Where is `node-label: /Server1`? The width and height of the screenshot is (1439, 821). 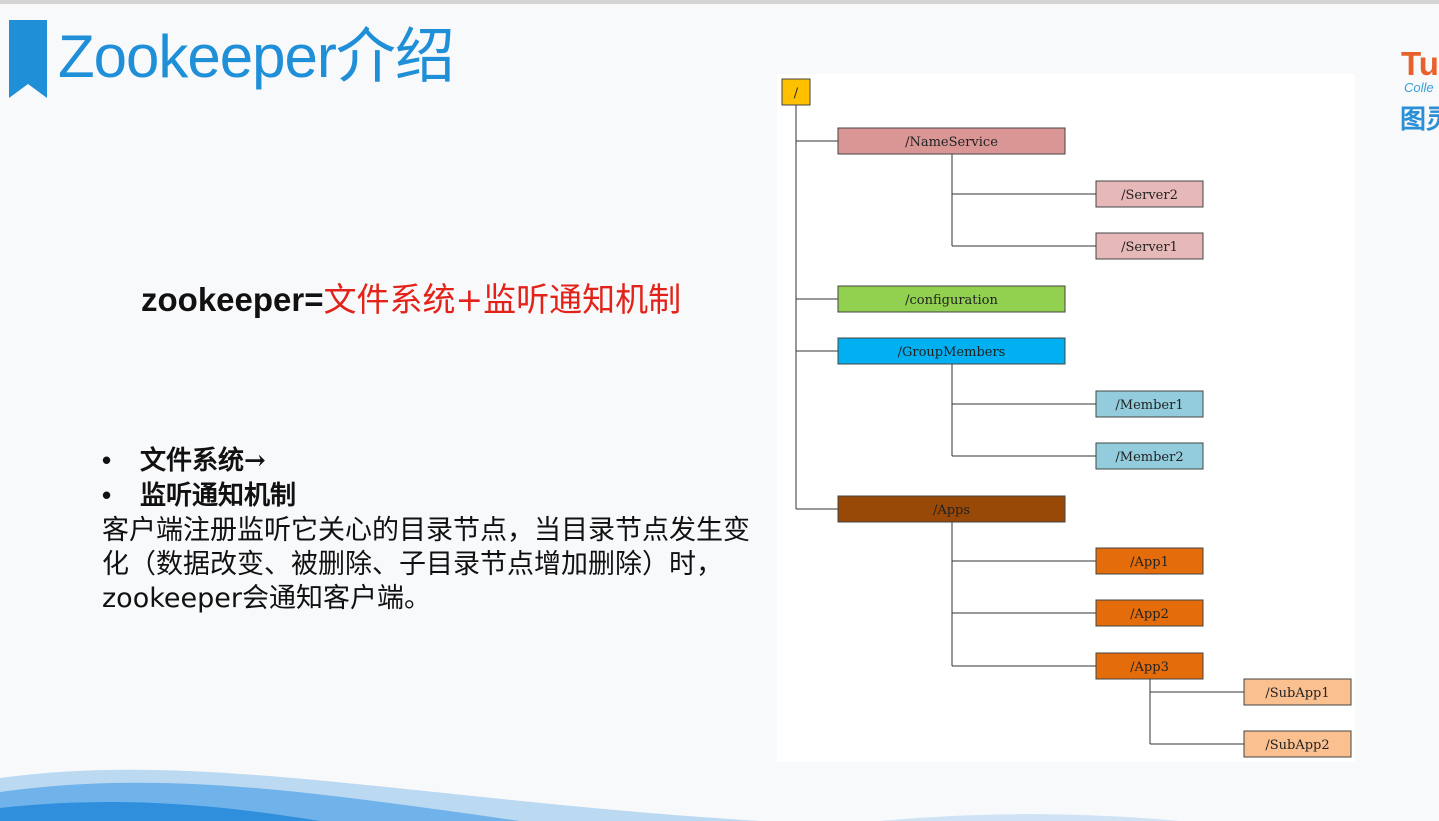 node-label: /Server1 is located at coordinates (1149, 247).